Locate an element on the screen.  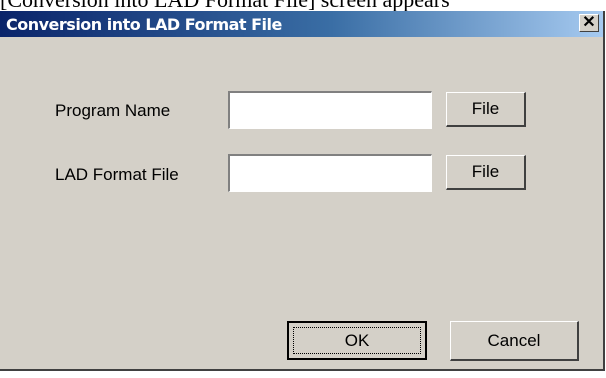
close-icon: ✕ is located at coordinates (589, 22).